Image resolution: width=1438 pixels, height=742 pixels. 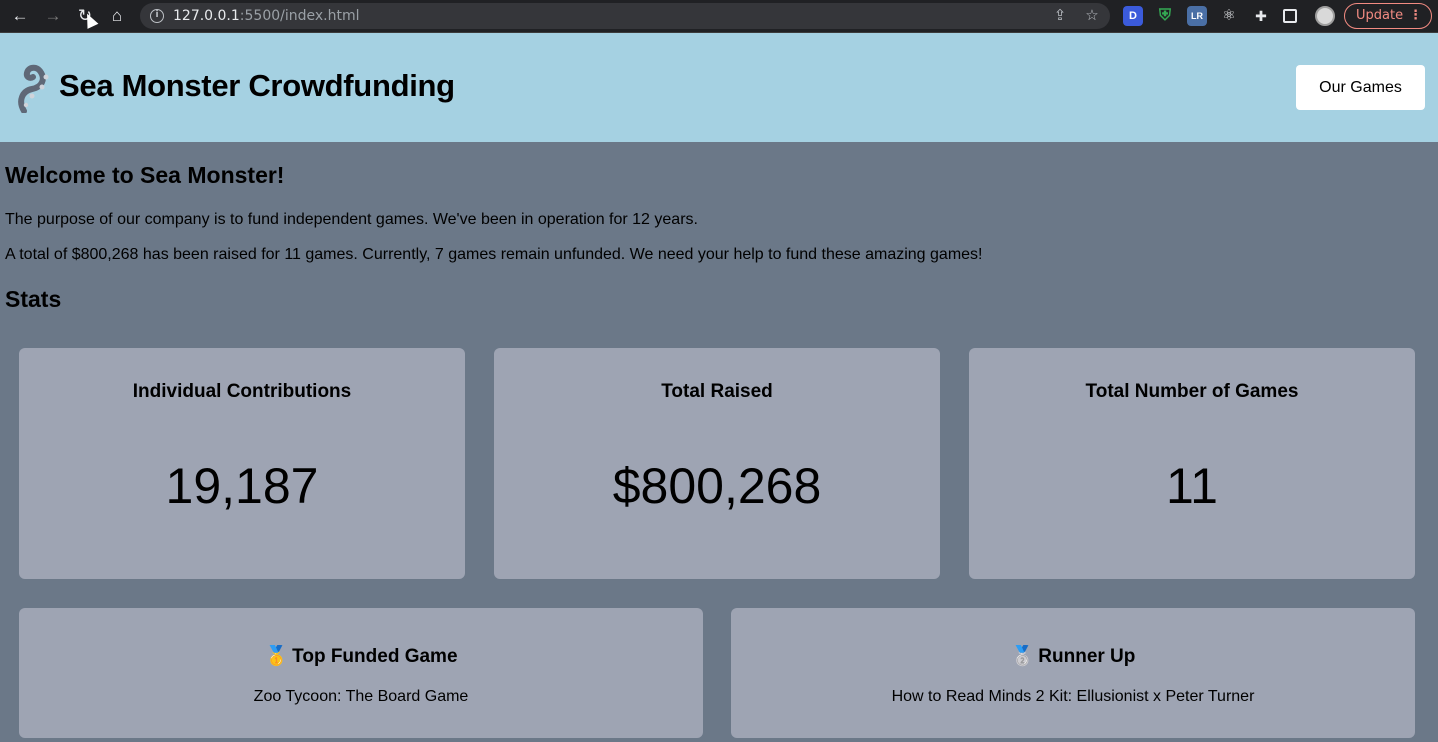 I want to click on stat-value: 19,187, so click(x=242, y=486).